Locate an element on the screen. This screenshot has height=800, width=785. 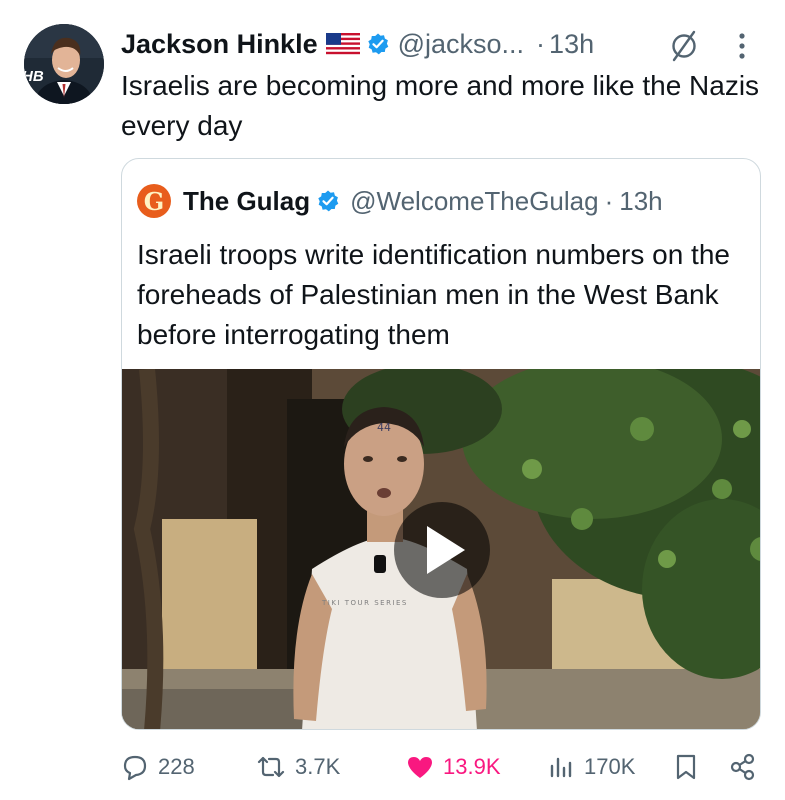
views-count: 170K is located at coordinates (610, 766).